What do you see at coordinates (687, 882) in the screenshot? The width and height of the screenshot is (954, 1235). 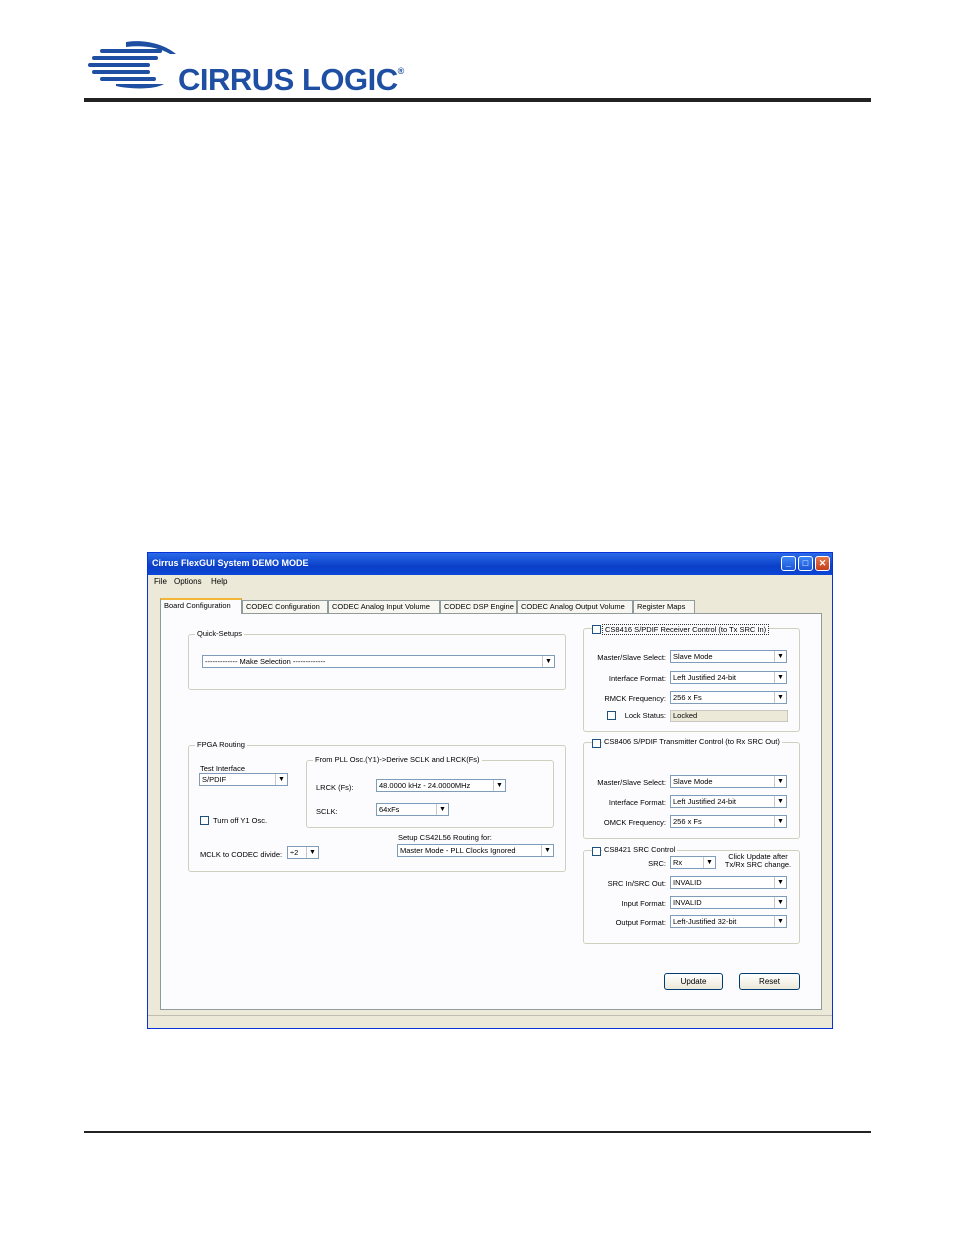 I see `src-inout-value: INVALID` at bounding box center [687, 882].